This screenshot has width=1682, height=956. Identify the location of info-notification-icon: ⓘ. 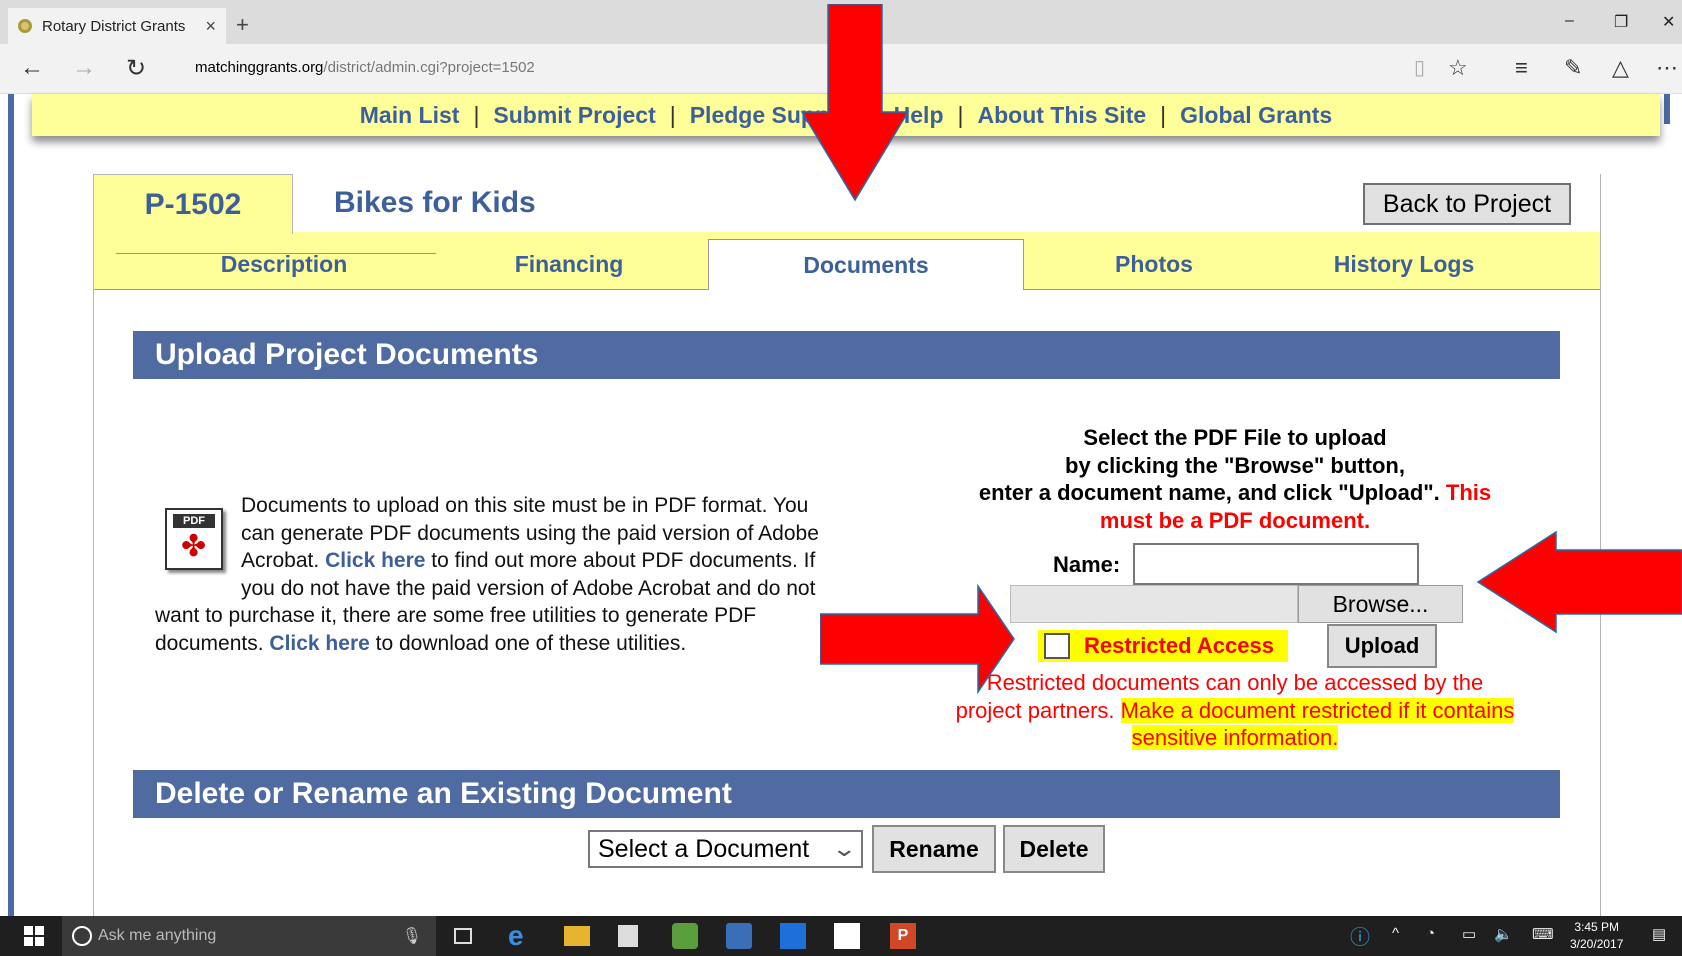
(1360, 935).